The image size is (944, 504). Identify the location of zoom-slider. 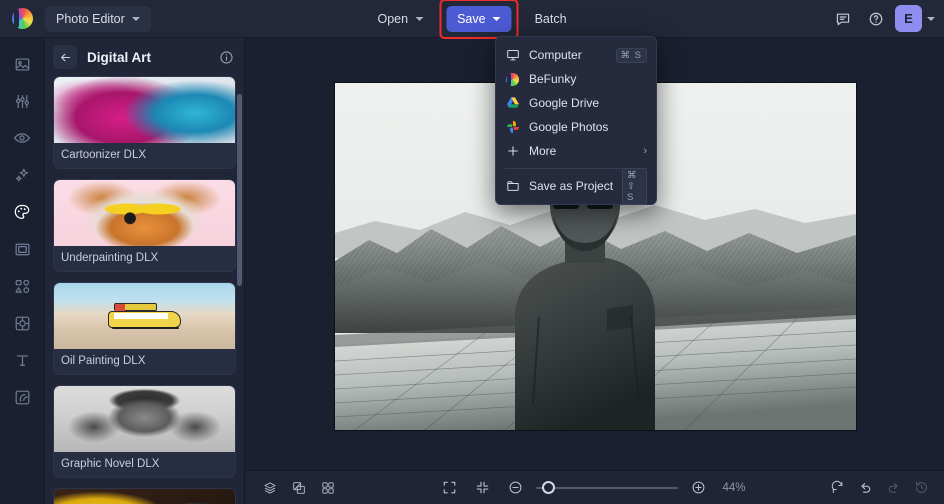
(606, 488).